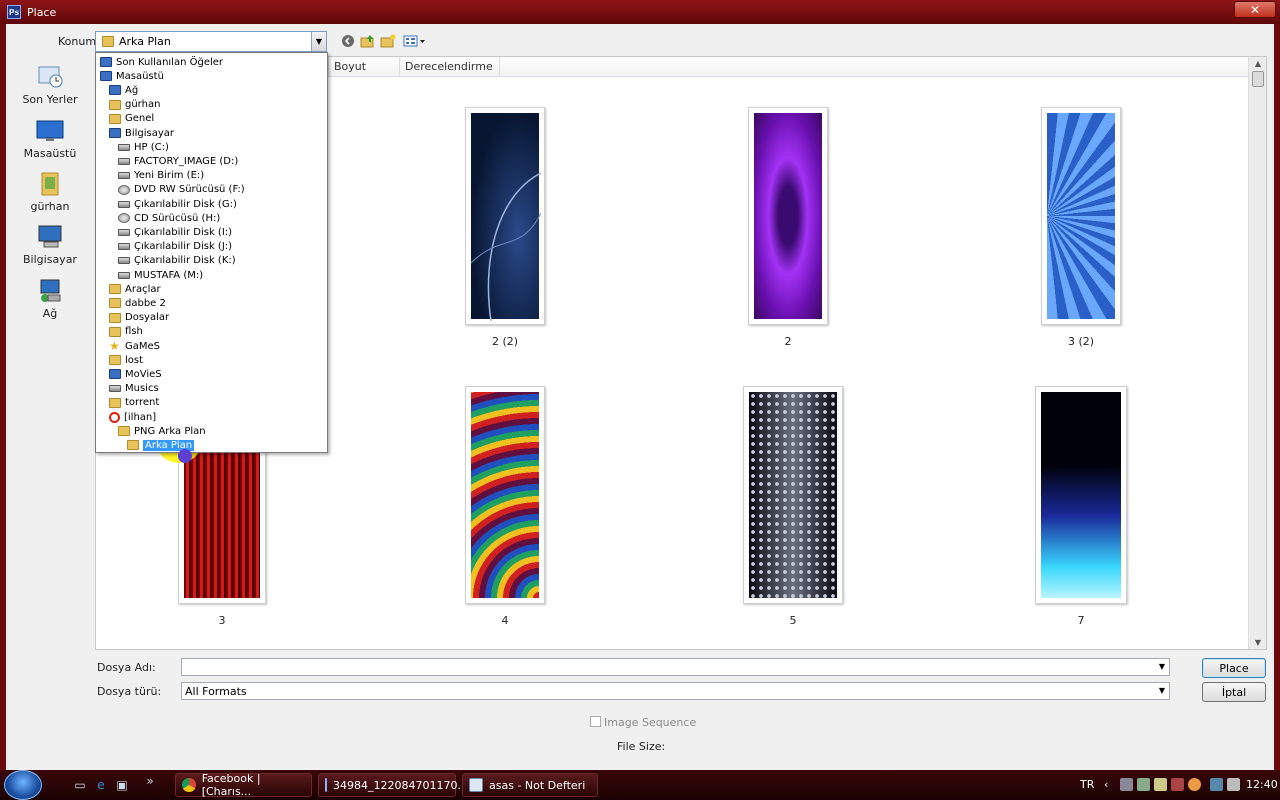 This screenshot has height=800, width=1280. I want to click on filetype-select: All Formats ▼, so click(675, 691).